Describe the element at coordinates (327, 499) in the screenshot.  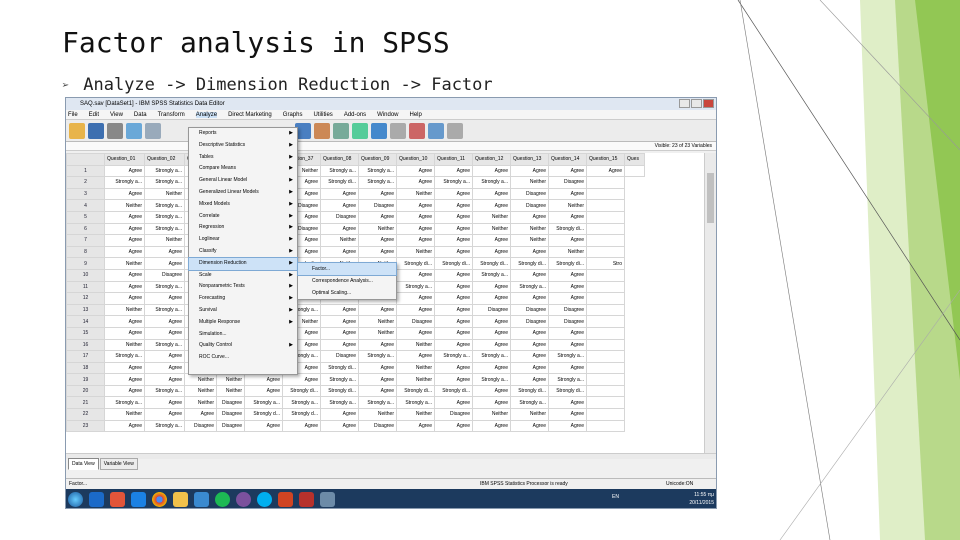
I see `spss-icon` at that location.